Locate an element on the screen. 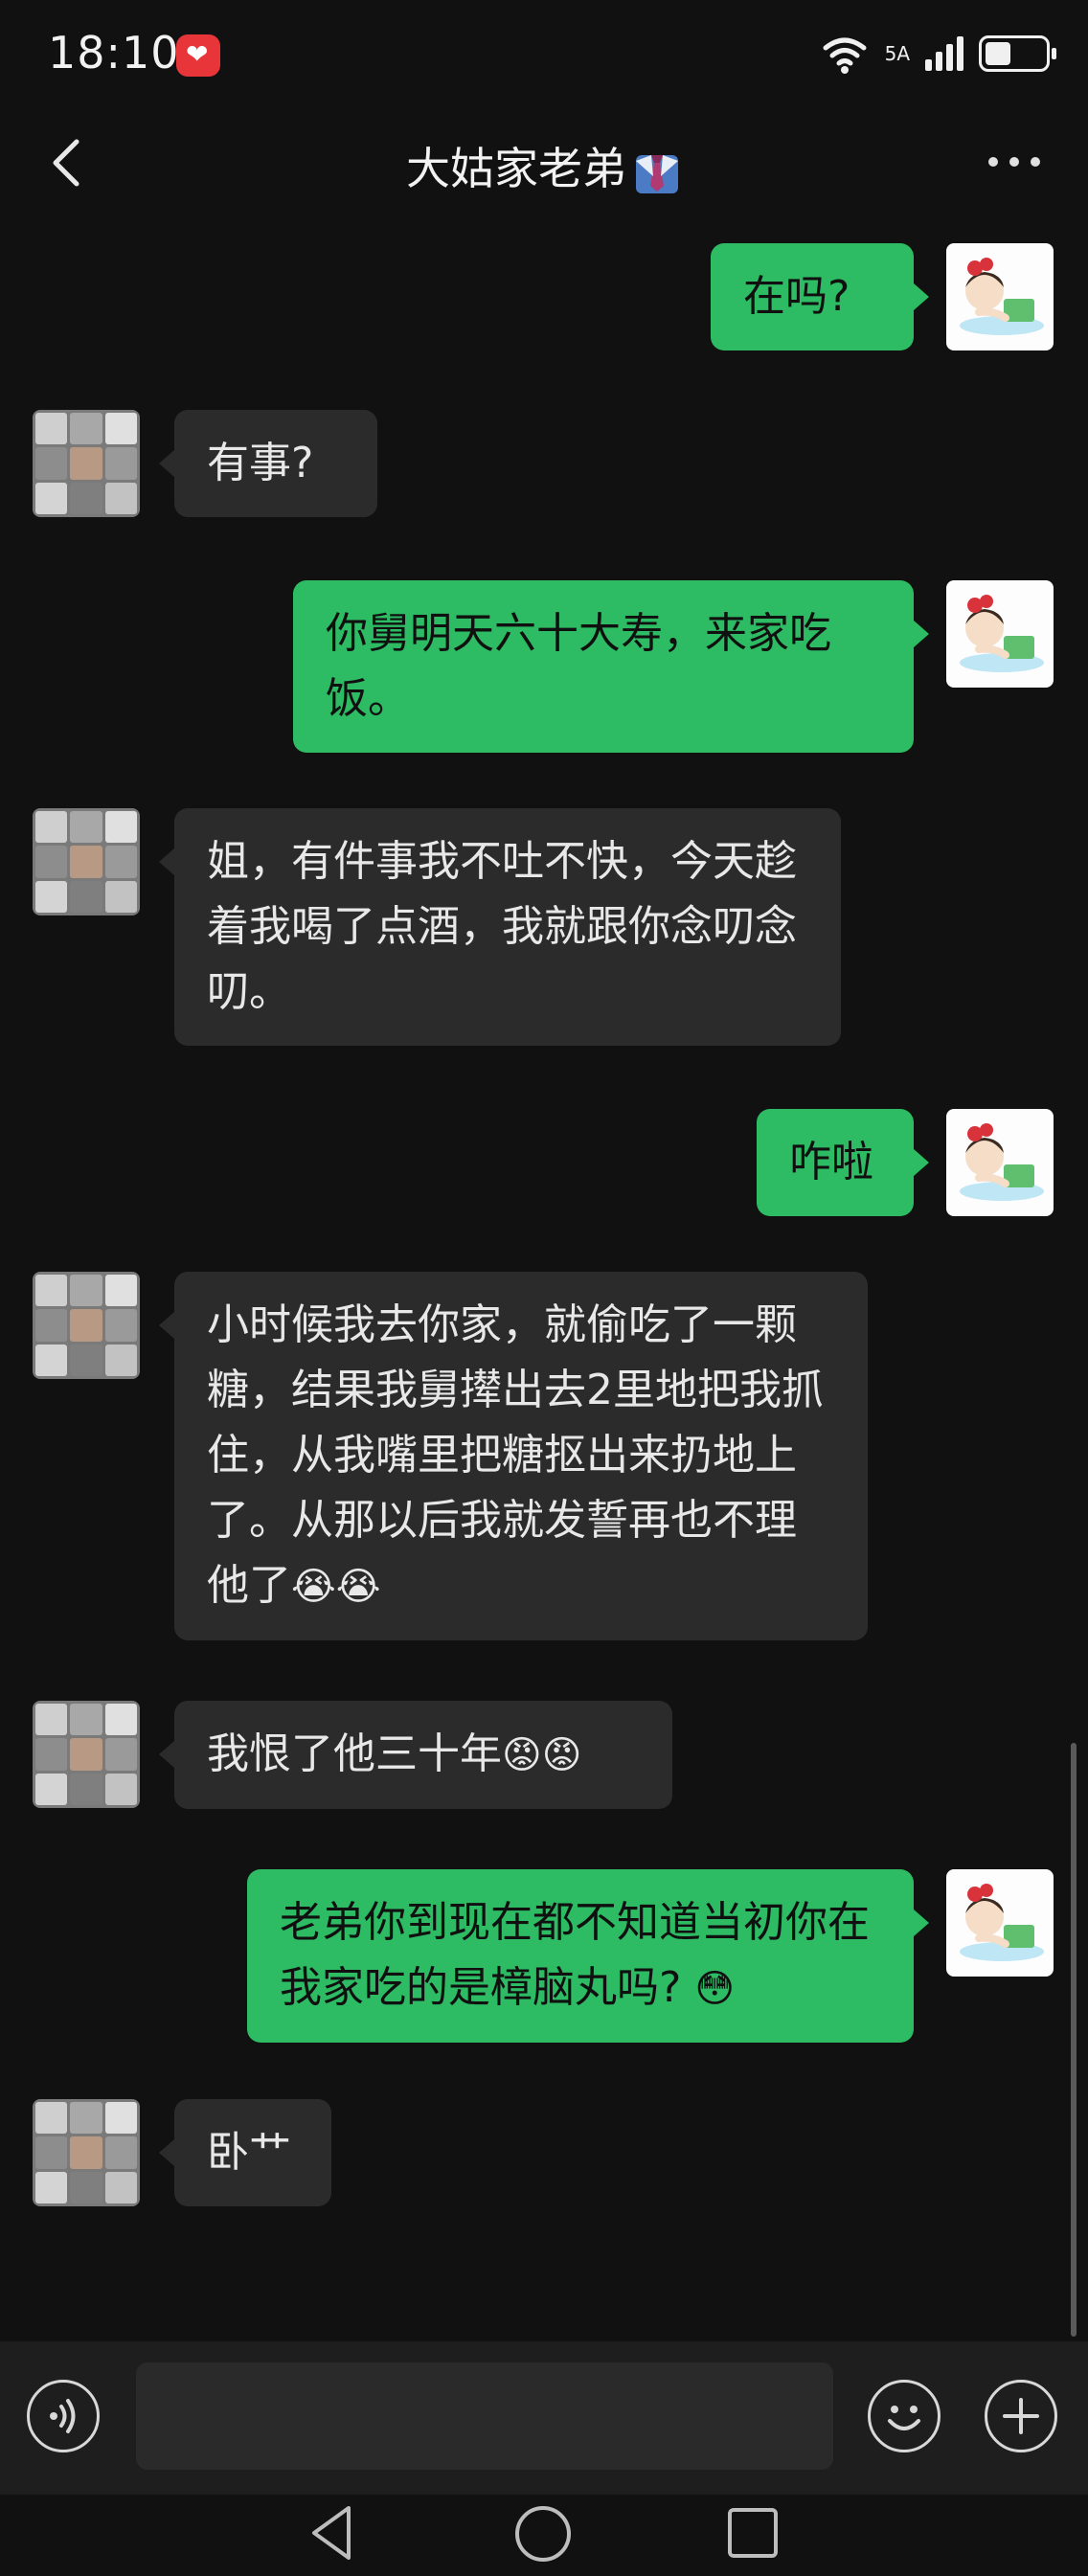 The width and height of the screenshot is (1088, 2576). scrollbar is located at coordinates (1074, 2040).